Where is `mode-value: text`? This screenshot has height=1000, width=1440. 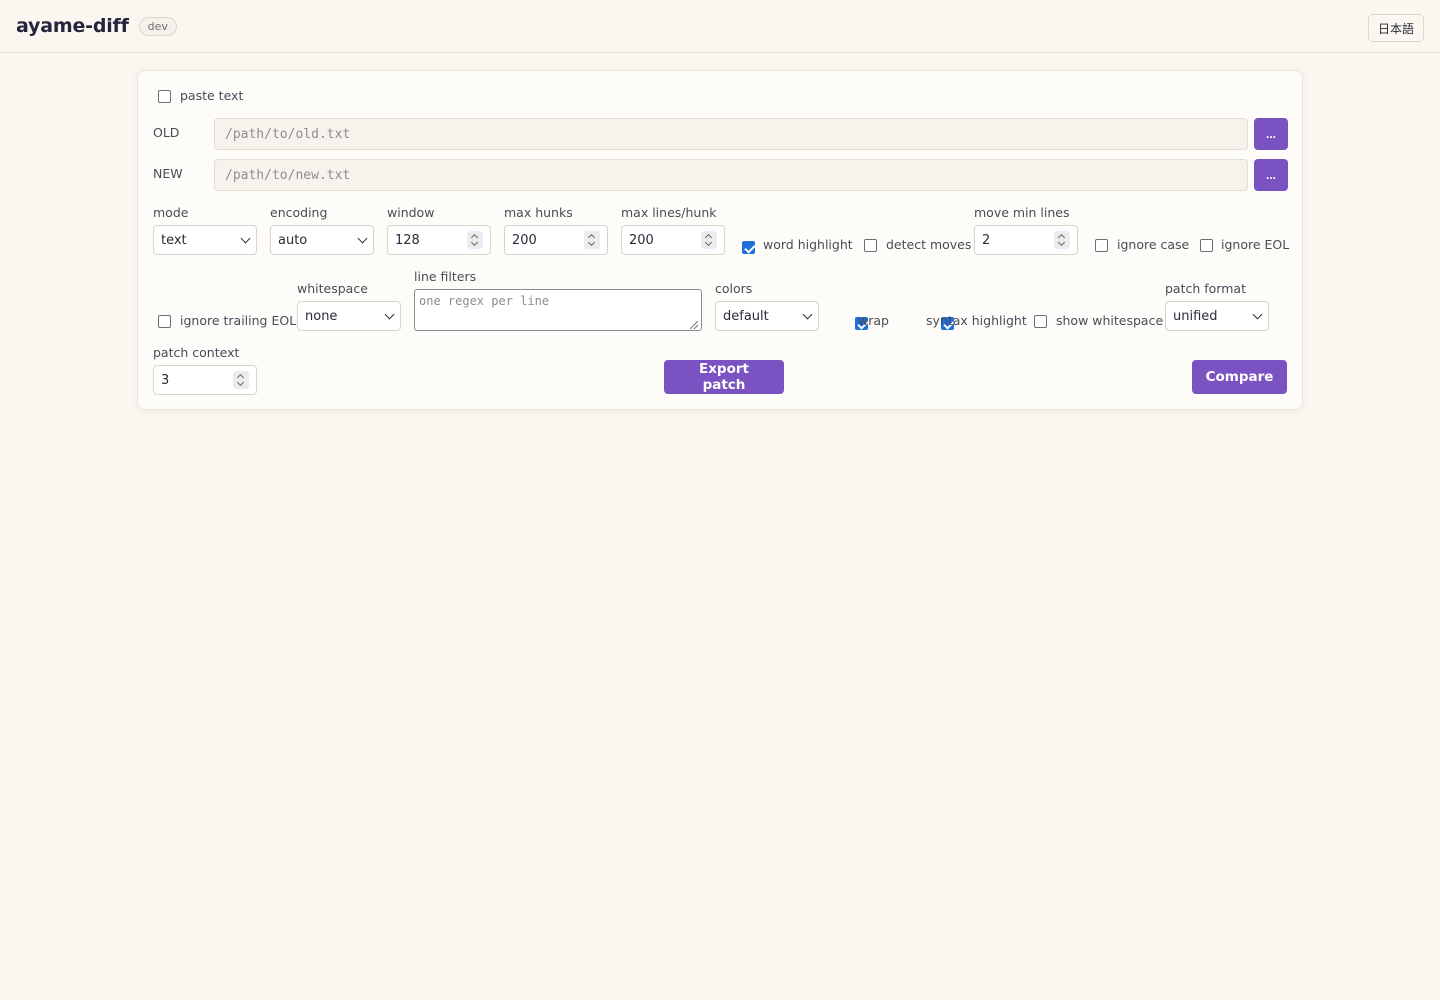 mode-value: text is located at coordinates (174, 240).